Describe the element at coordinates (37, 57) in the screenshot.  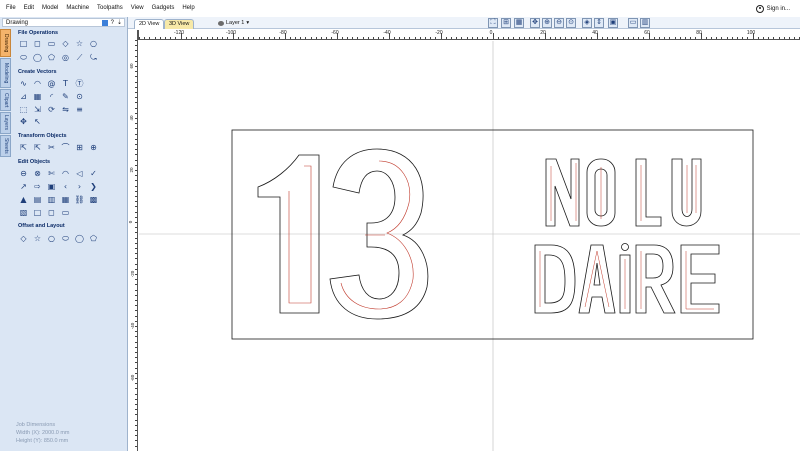
I see `copy-icon: ◯` at that location.